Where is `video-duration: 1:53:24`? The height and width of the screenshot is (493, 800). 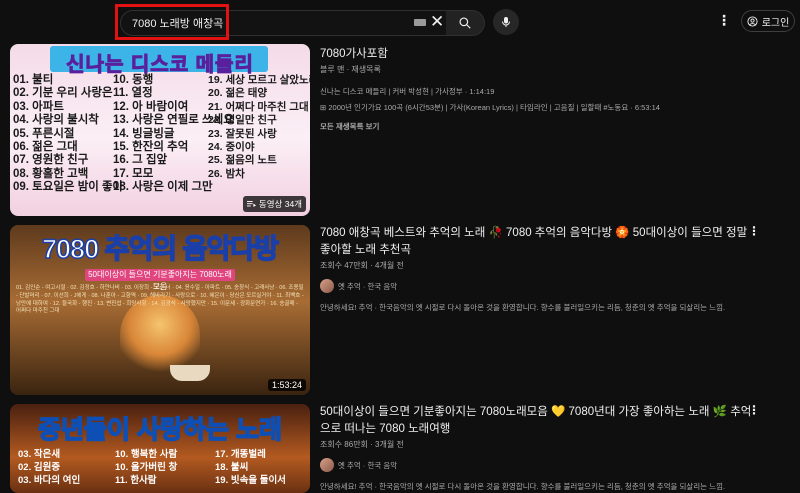 video-duration: 1:53:24 is located at coordinates (286, 385).